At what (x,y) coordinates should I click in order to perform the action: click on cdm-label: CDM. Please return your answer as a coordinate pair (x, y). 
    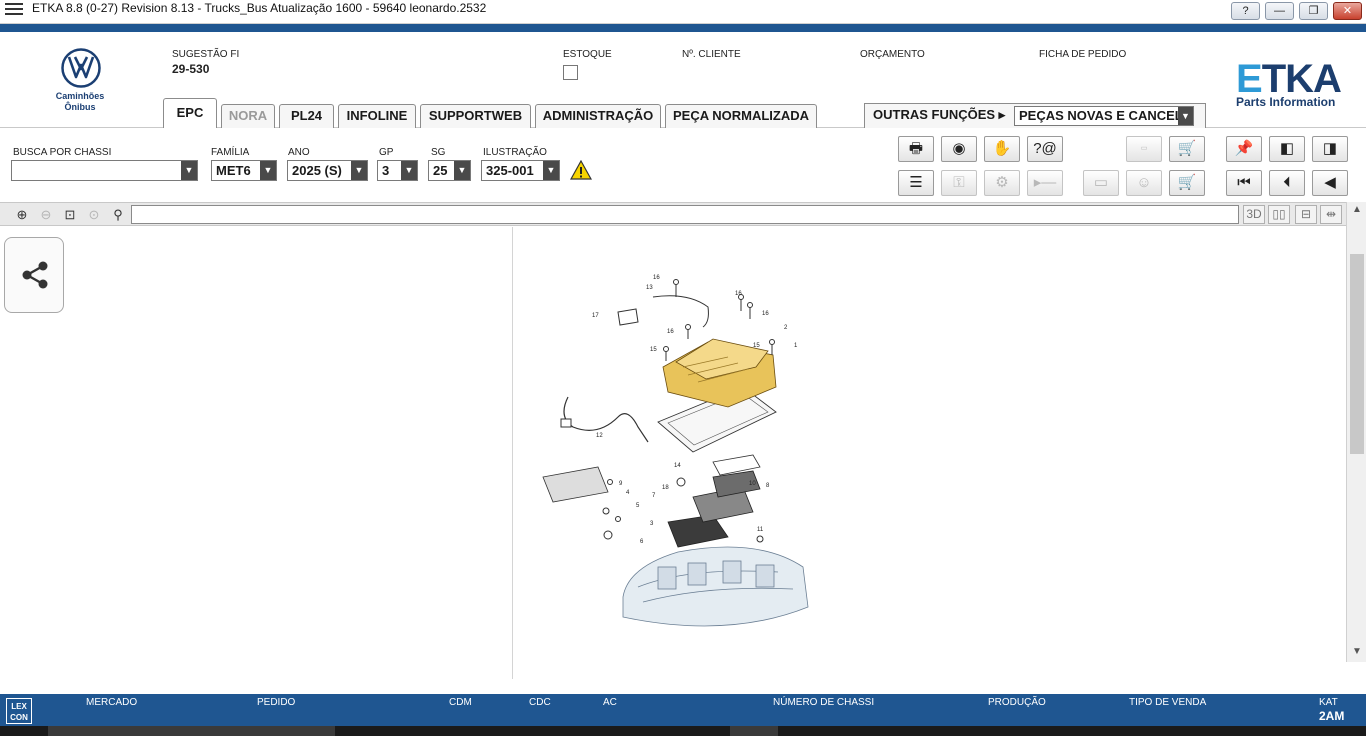
    Looking at the image, I should click on (460, 702).